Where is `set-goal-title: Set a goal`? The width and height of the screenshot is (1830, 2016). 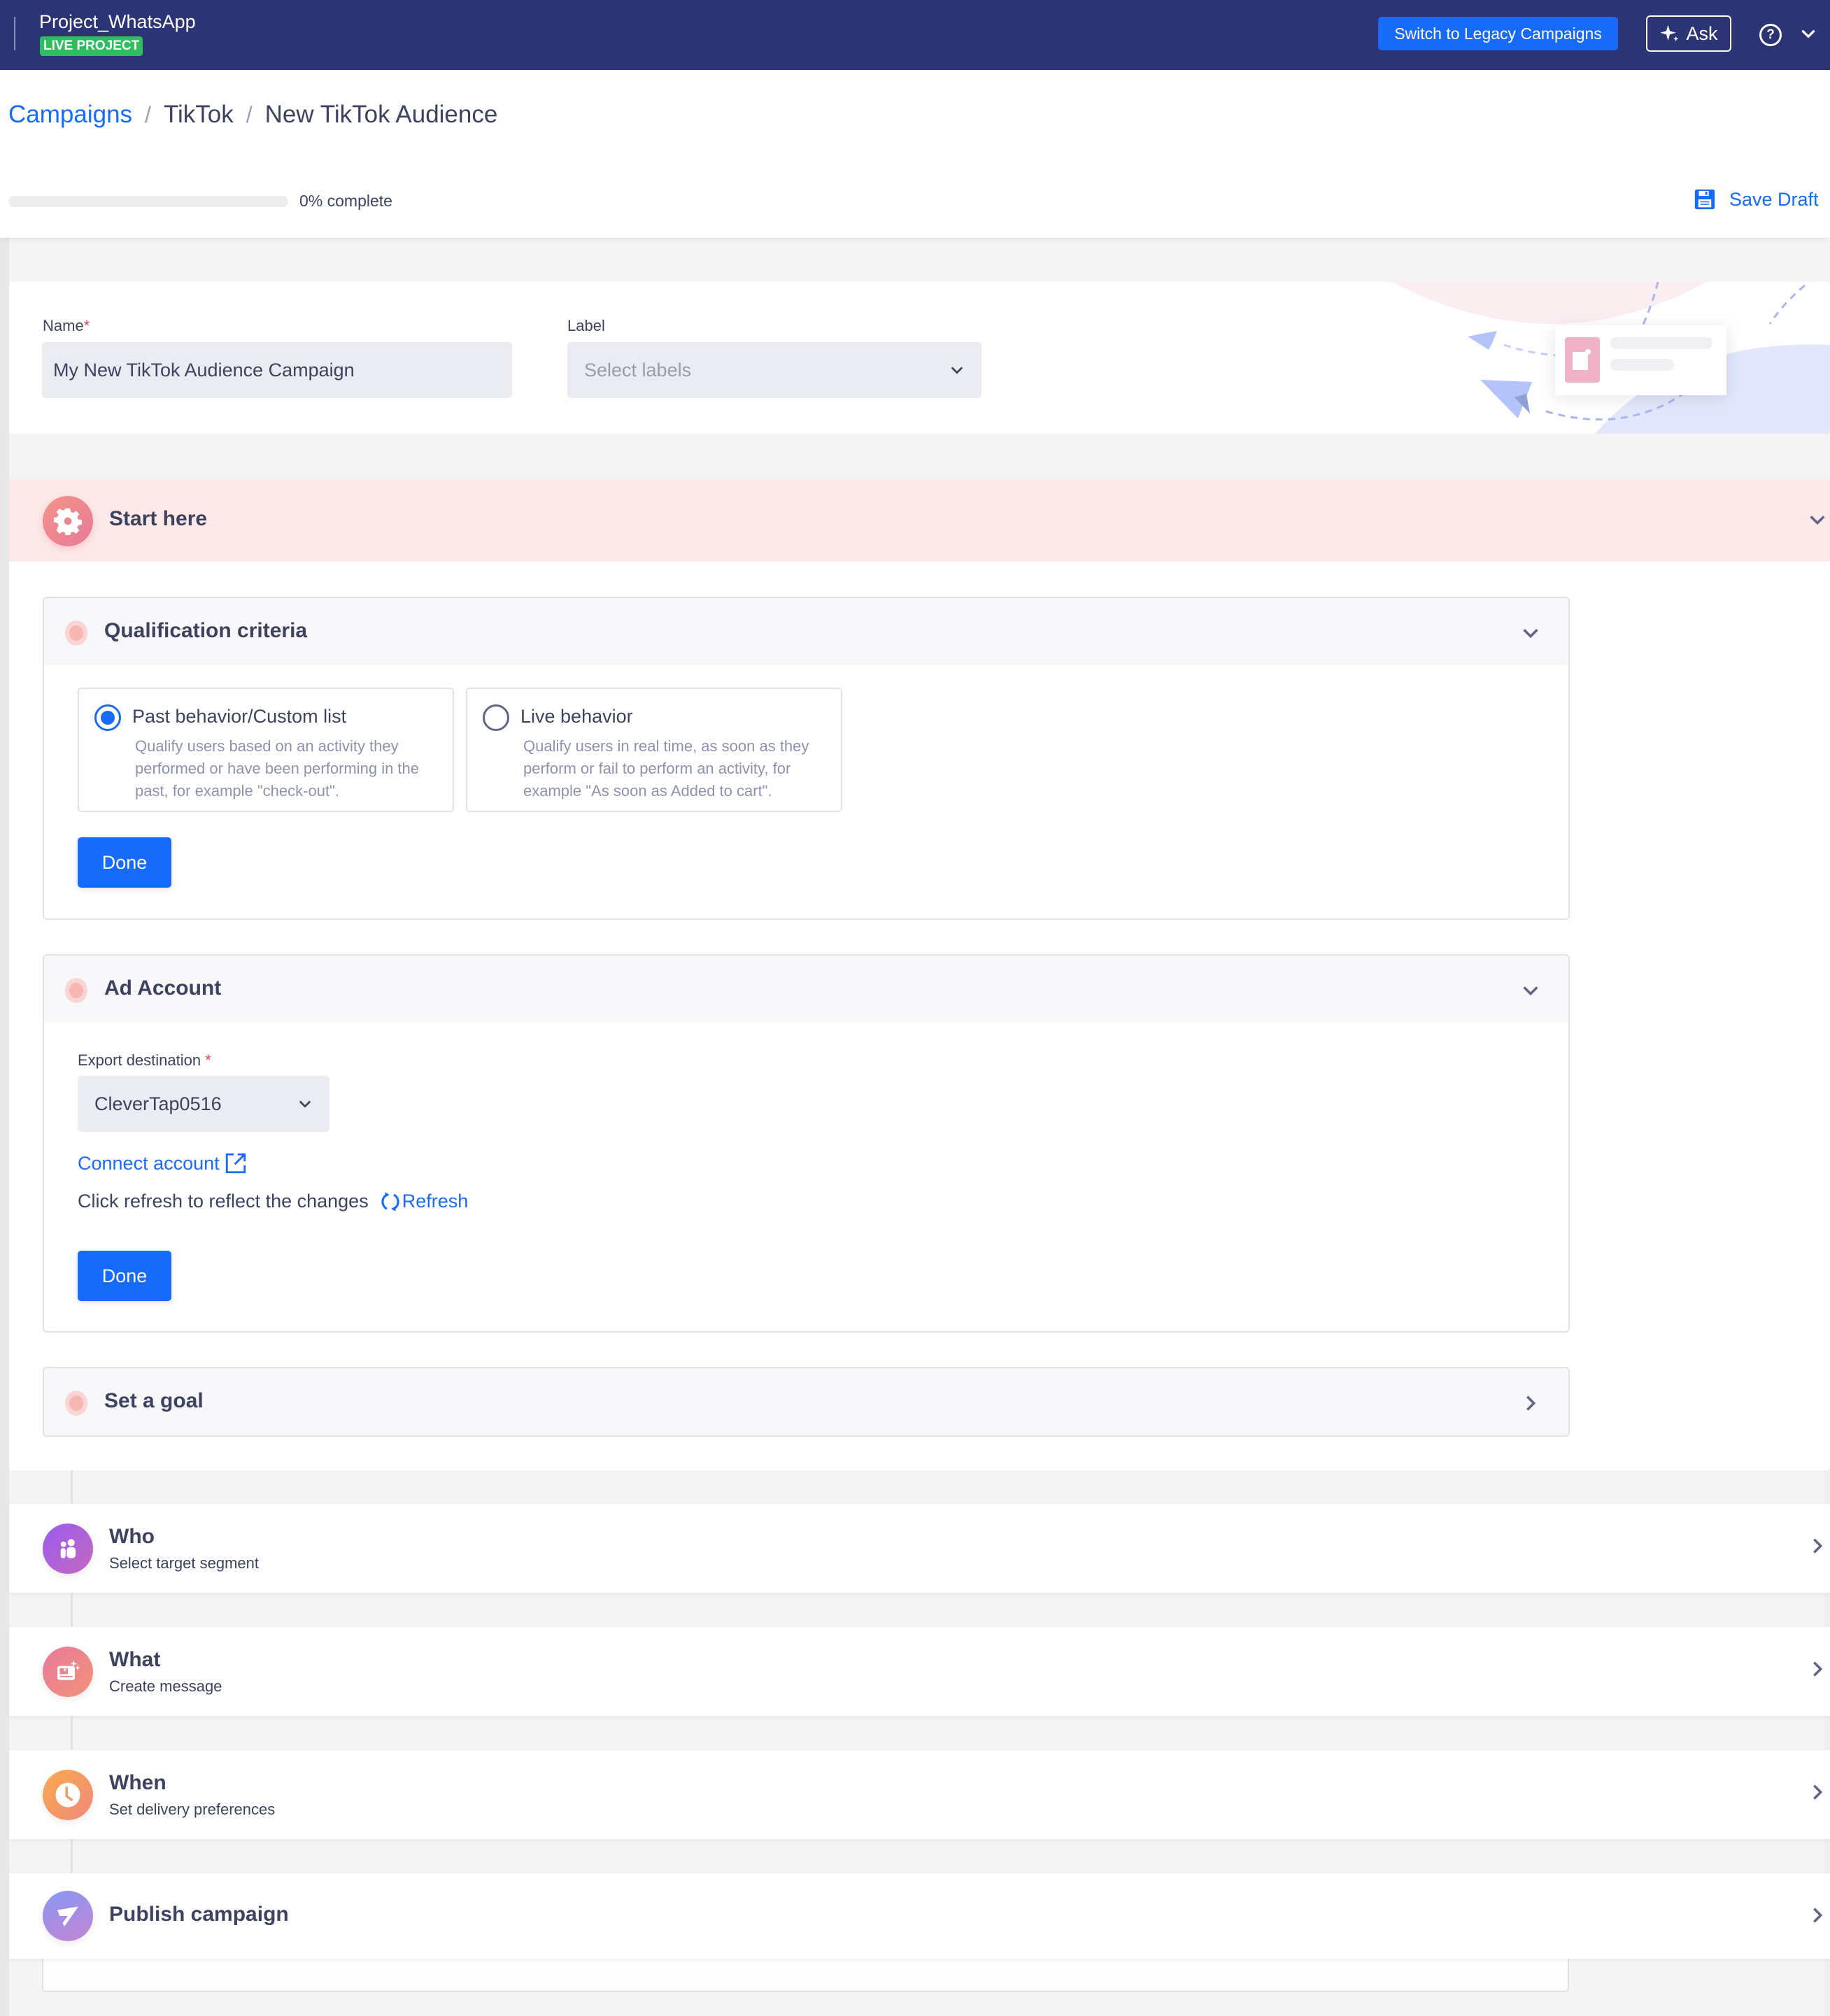 set-goal-title: Set a goal is located at coordinates (154, 1400).